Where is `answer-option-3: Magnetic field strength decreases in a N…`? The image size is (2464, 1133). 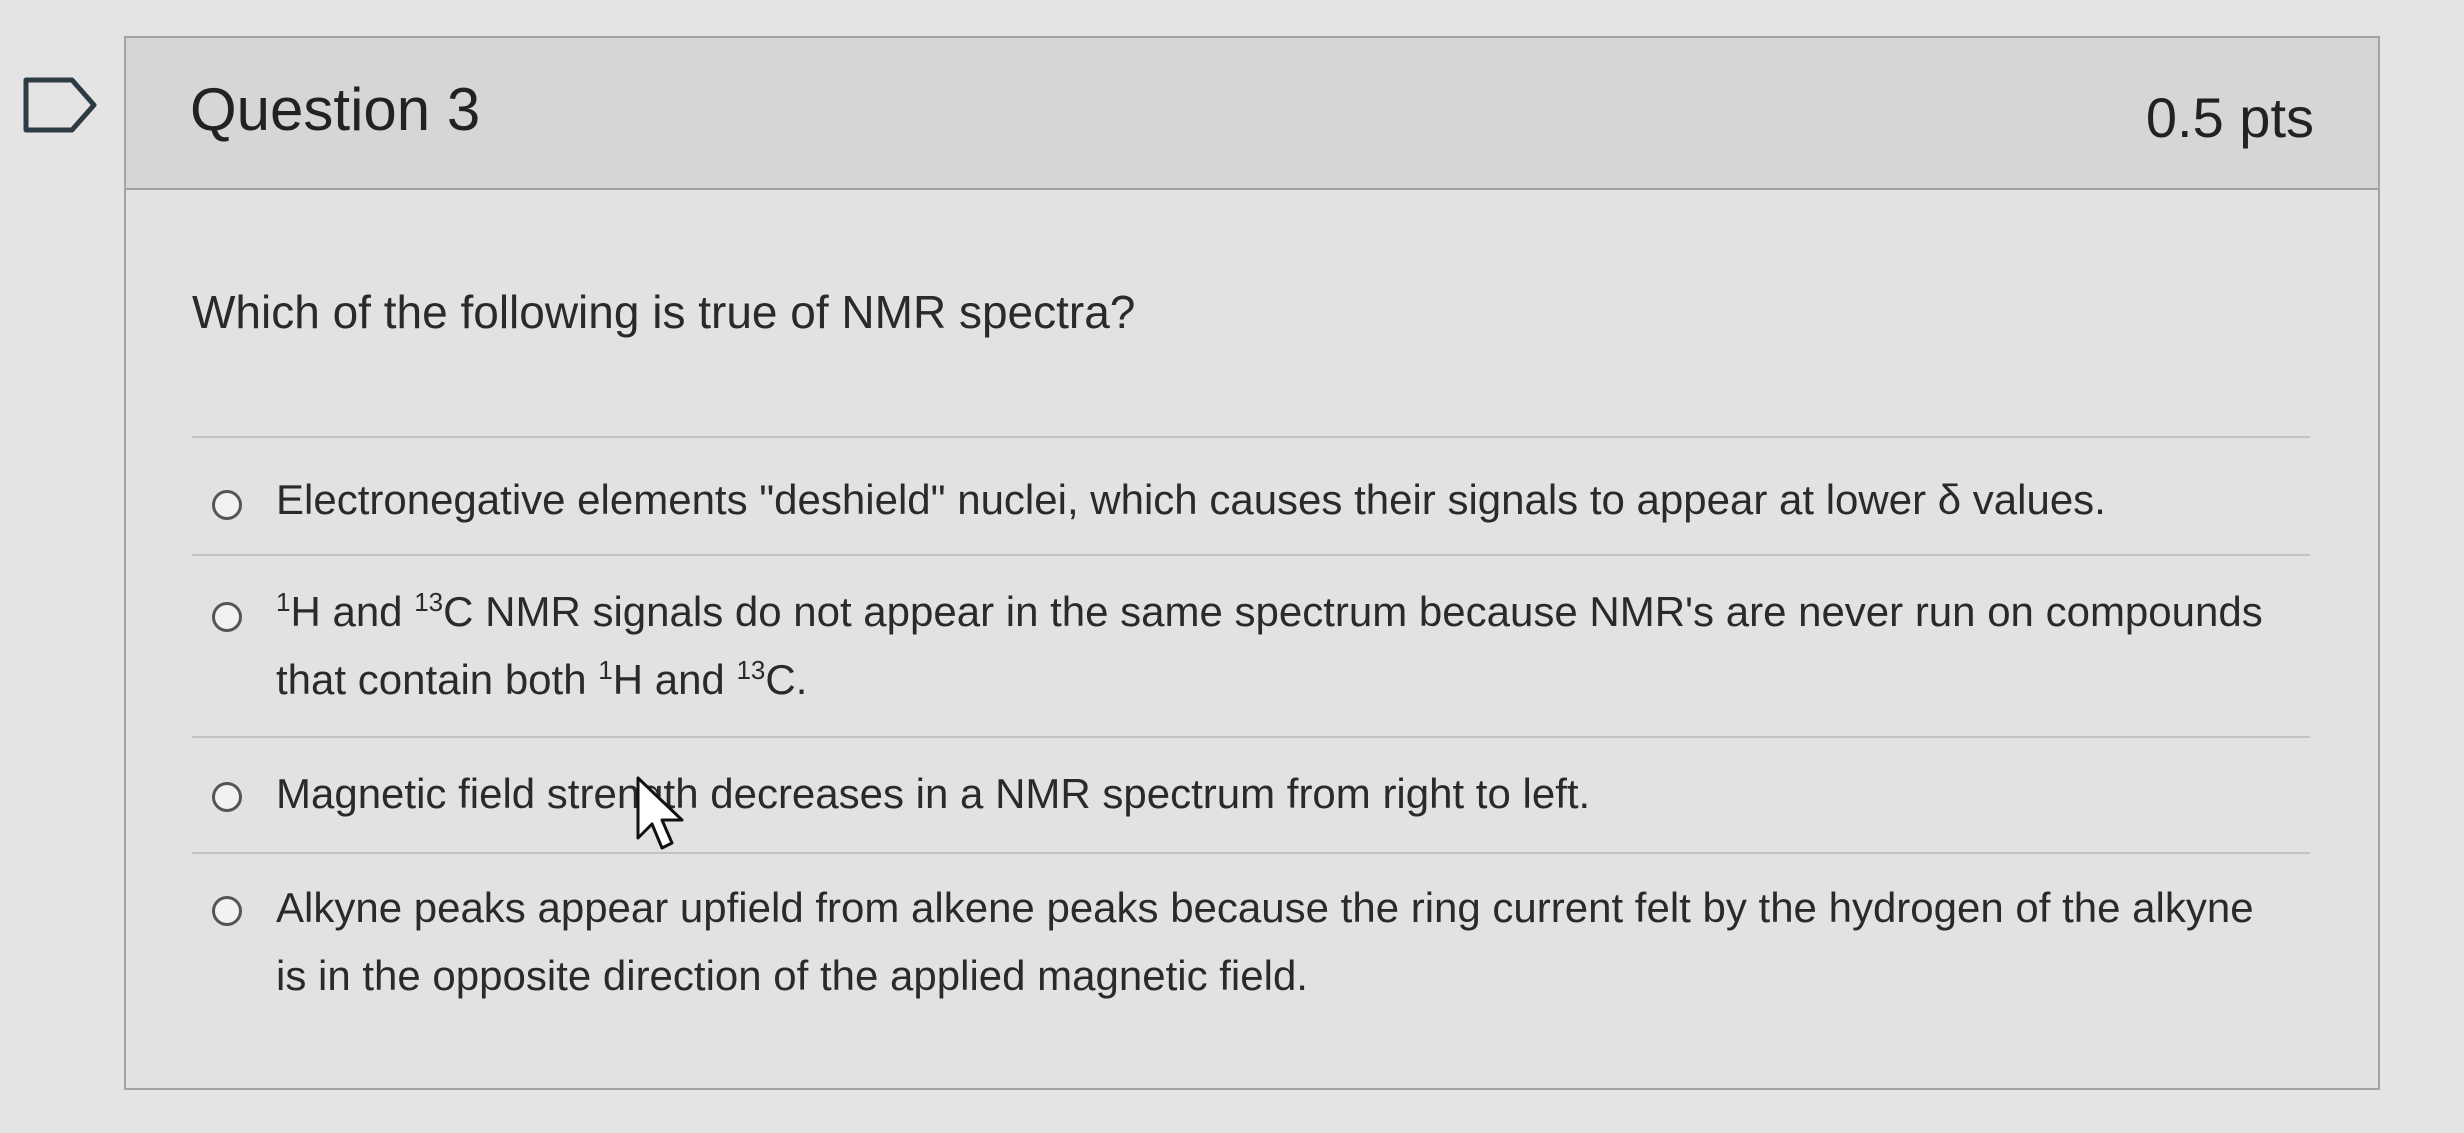
answer-option-3: Magnetic field strength decreases in a N… is located at coordinates (1251, 794).